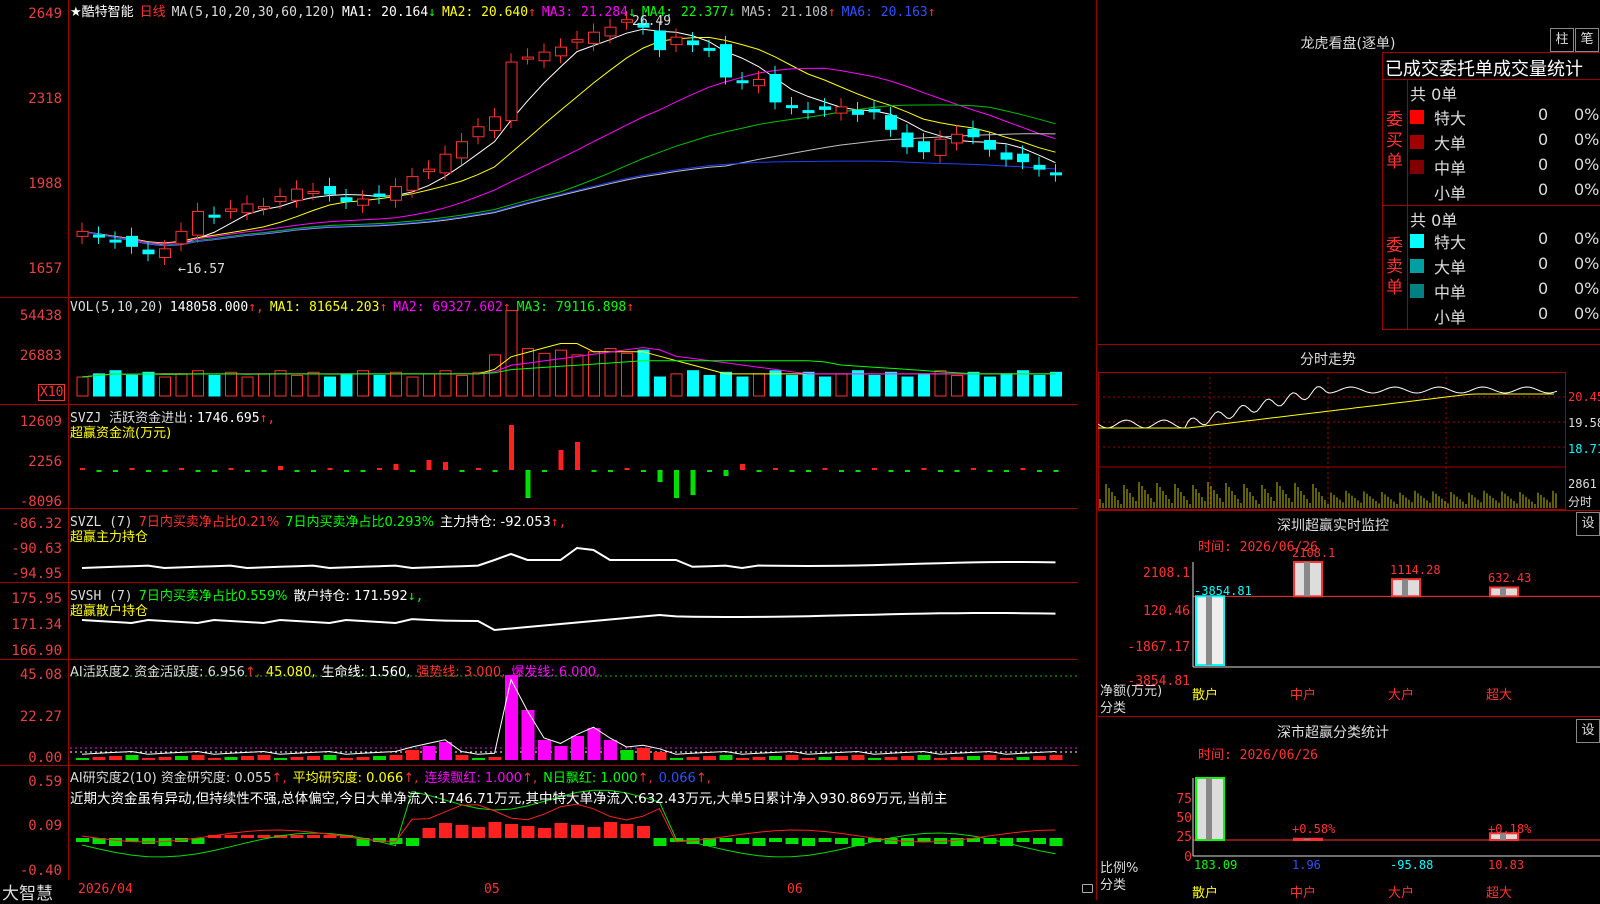  I want to click on stock-name: ★酷特智能, so click(102, 12).